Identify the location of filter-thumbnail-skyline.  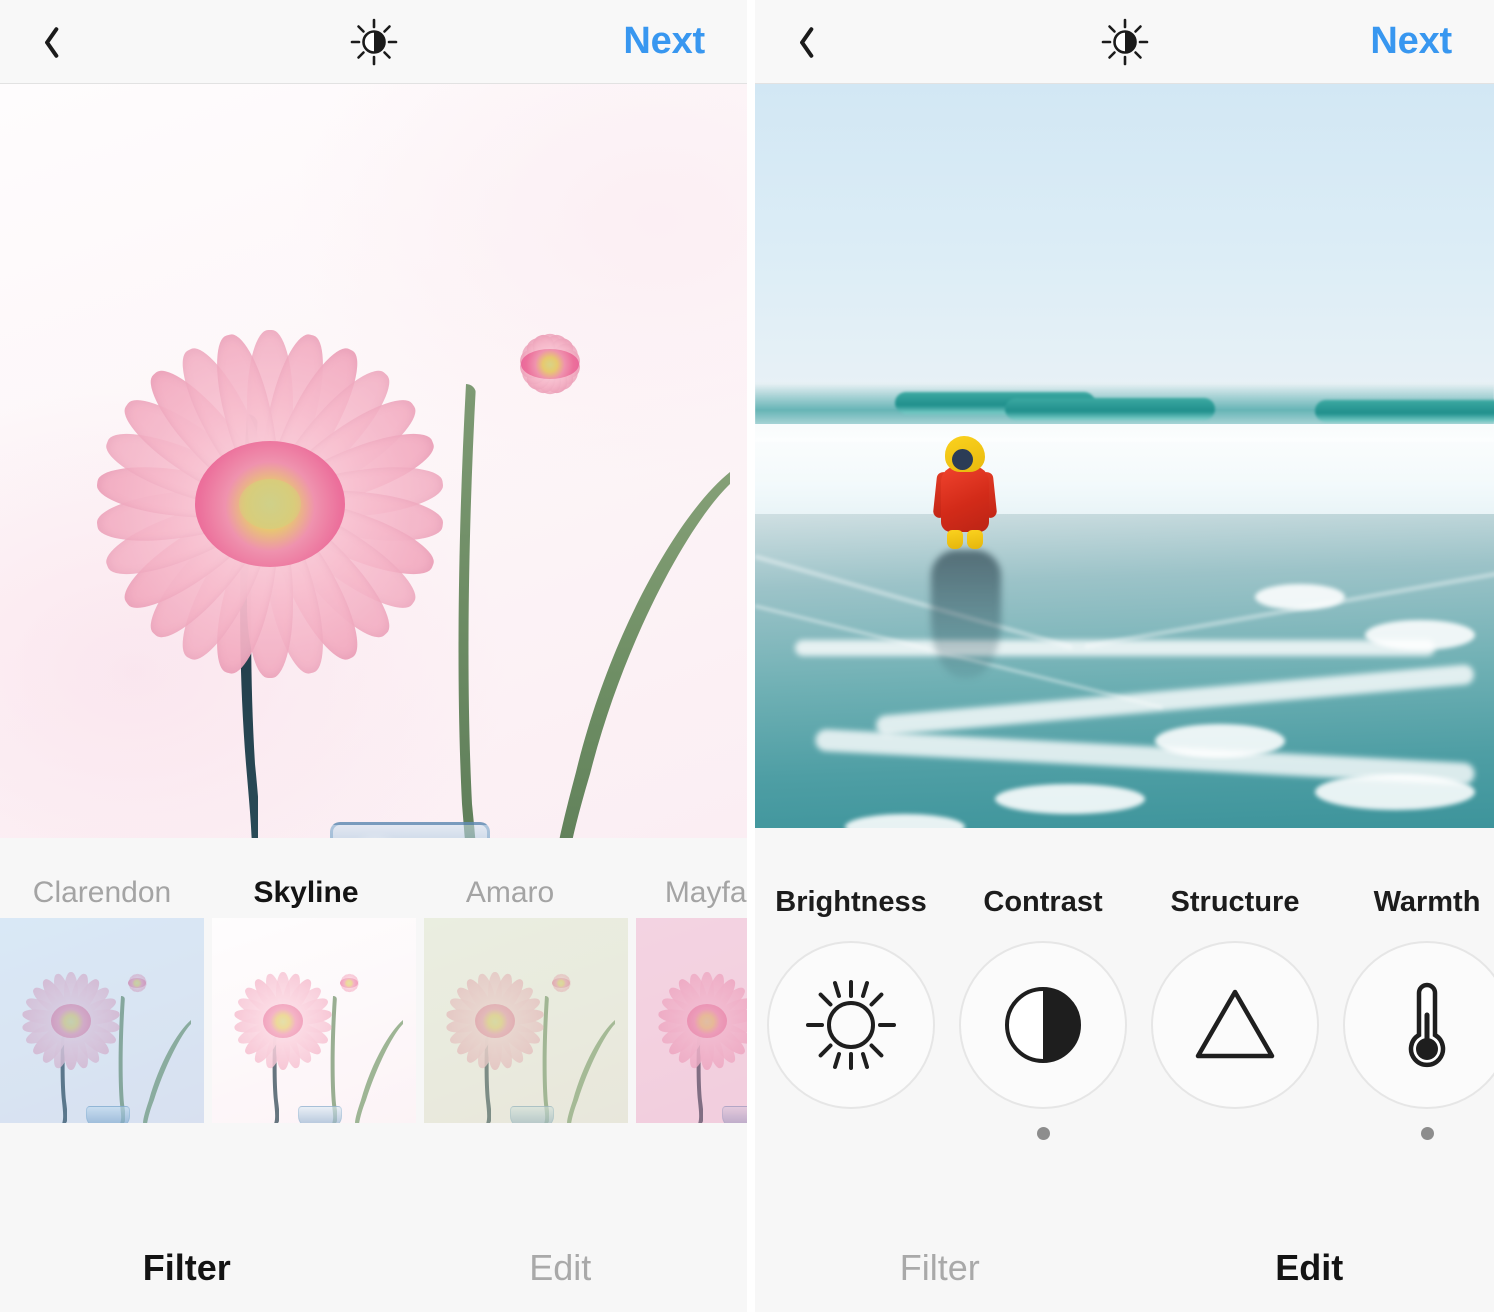
(314, 1020).